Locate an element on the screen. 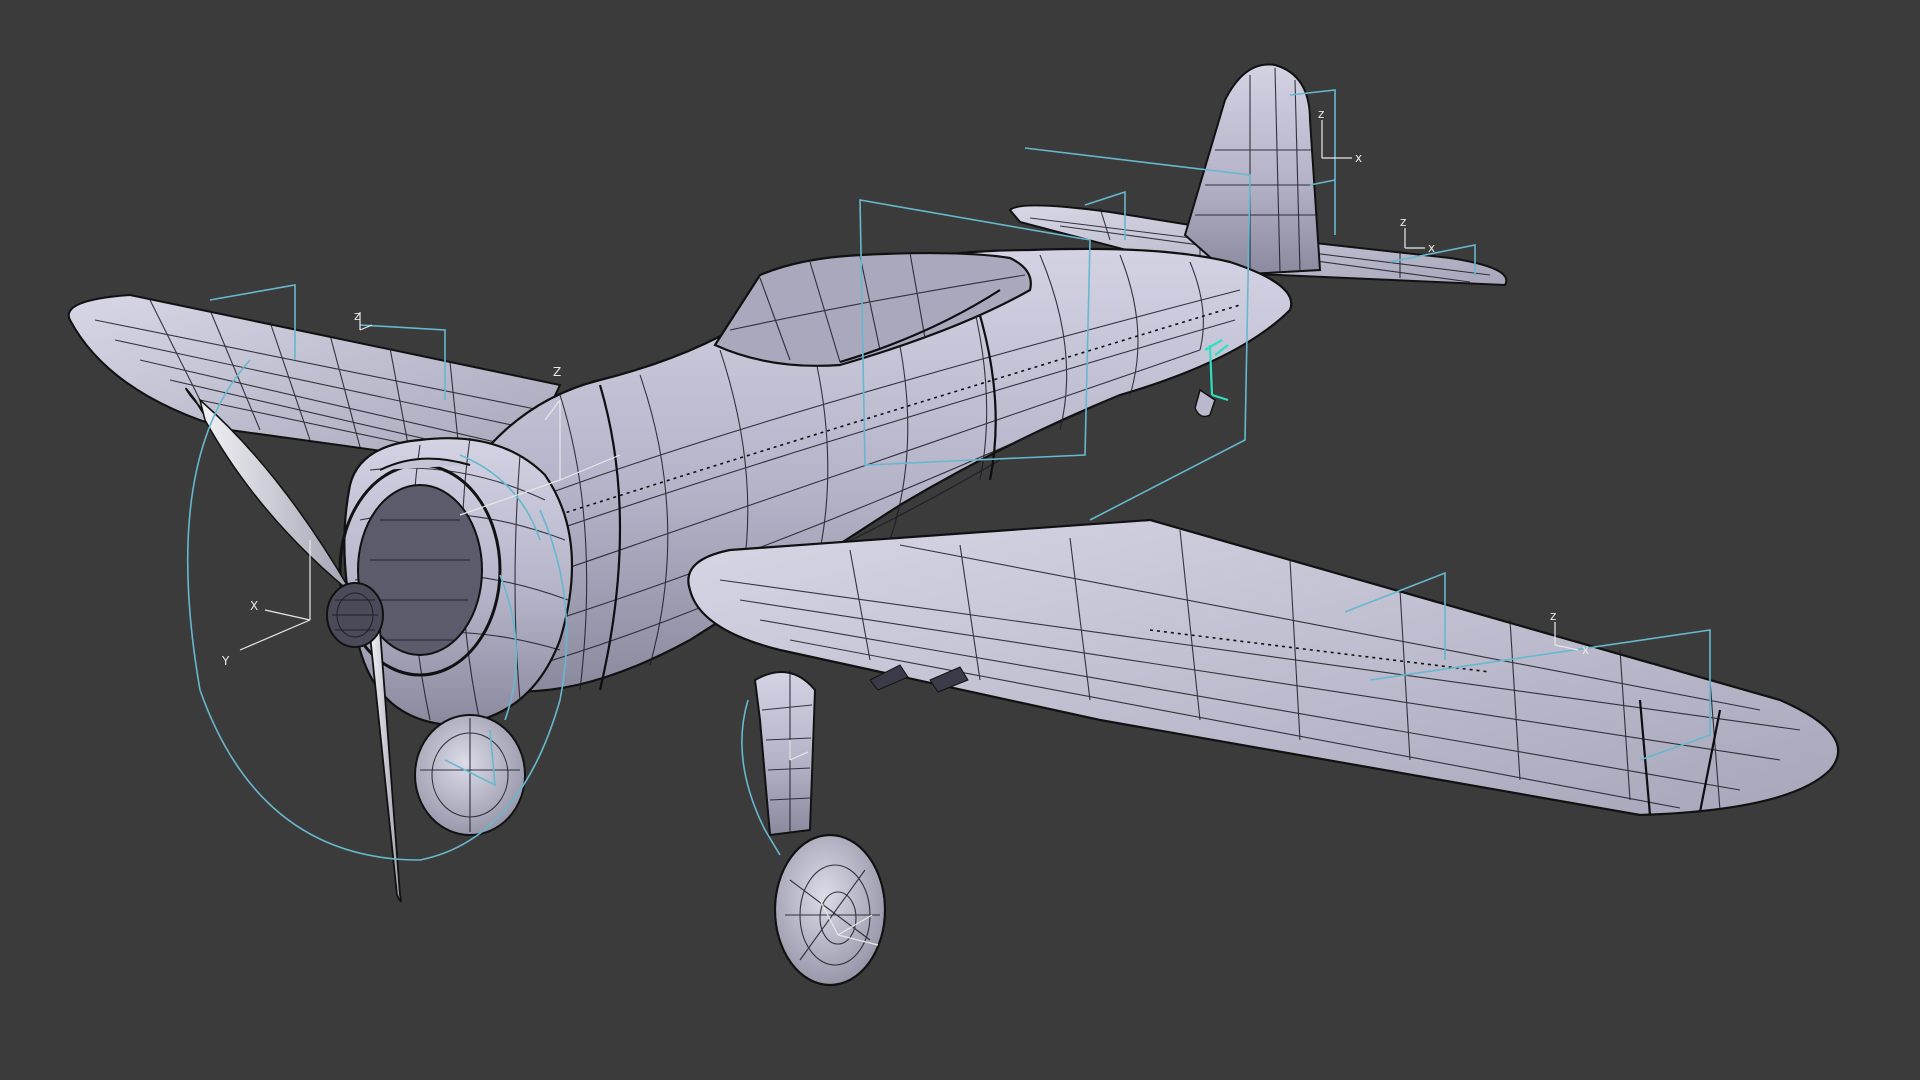  axis-gizmo-propeller: X Y is located at coordinates (266, 604).